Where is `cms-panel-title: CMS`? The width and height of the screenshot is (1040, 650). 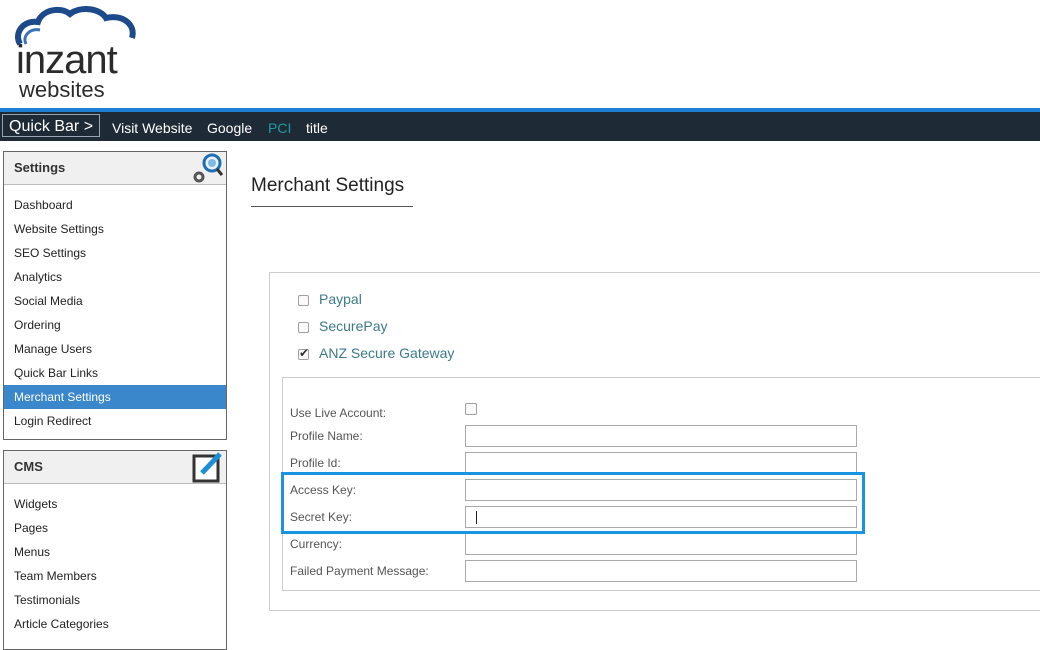 cms-panel-title: CMS is located at coordinates (28, 466).